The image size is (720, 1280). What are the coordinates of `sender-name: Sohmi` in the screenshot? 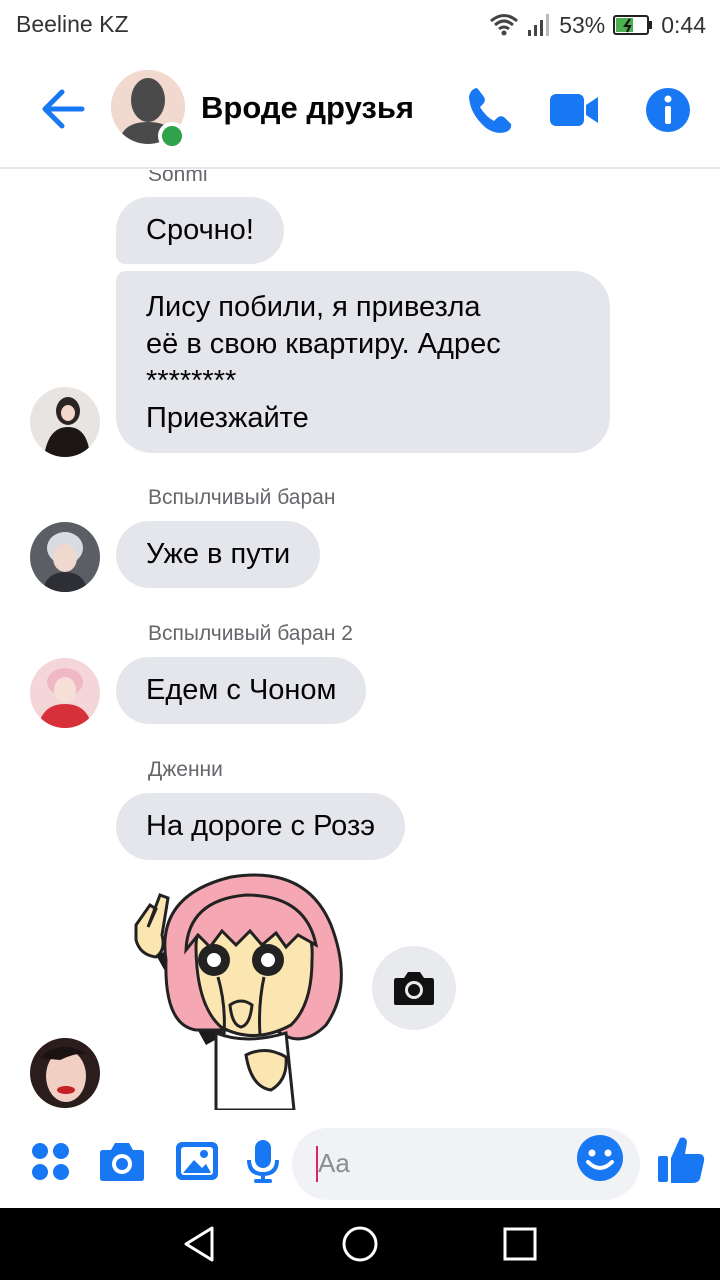 It's located at (178, 178).